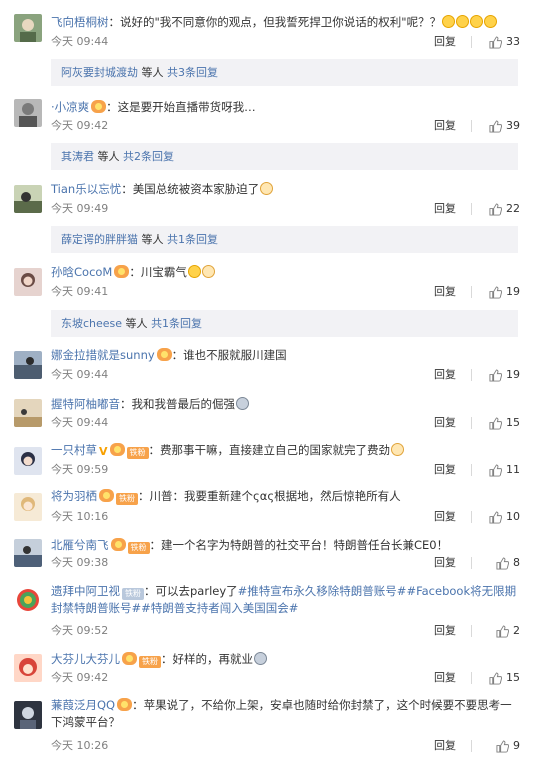  Describe the element at coordinates (504, 209) in the screenshot. I see `like-button: 22` at that location.